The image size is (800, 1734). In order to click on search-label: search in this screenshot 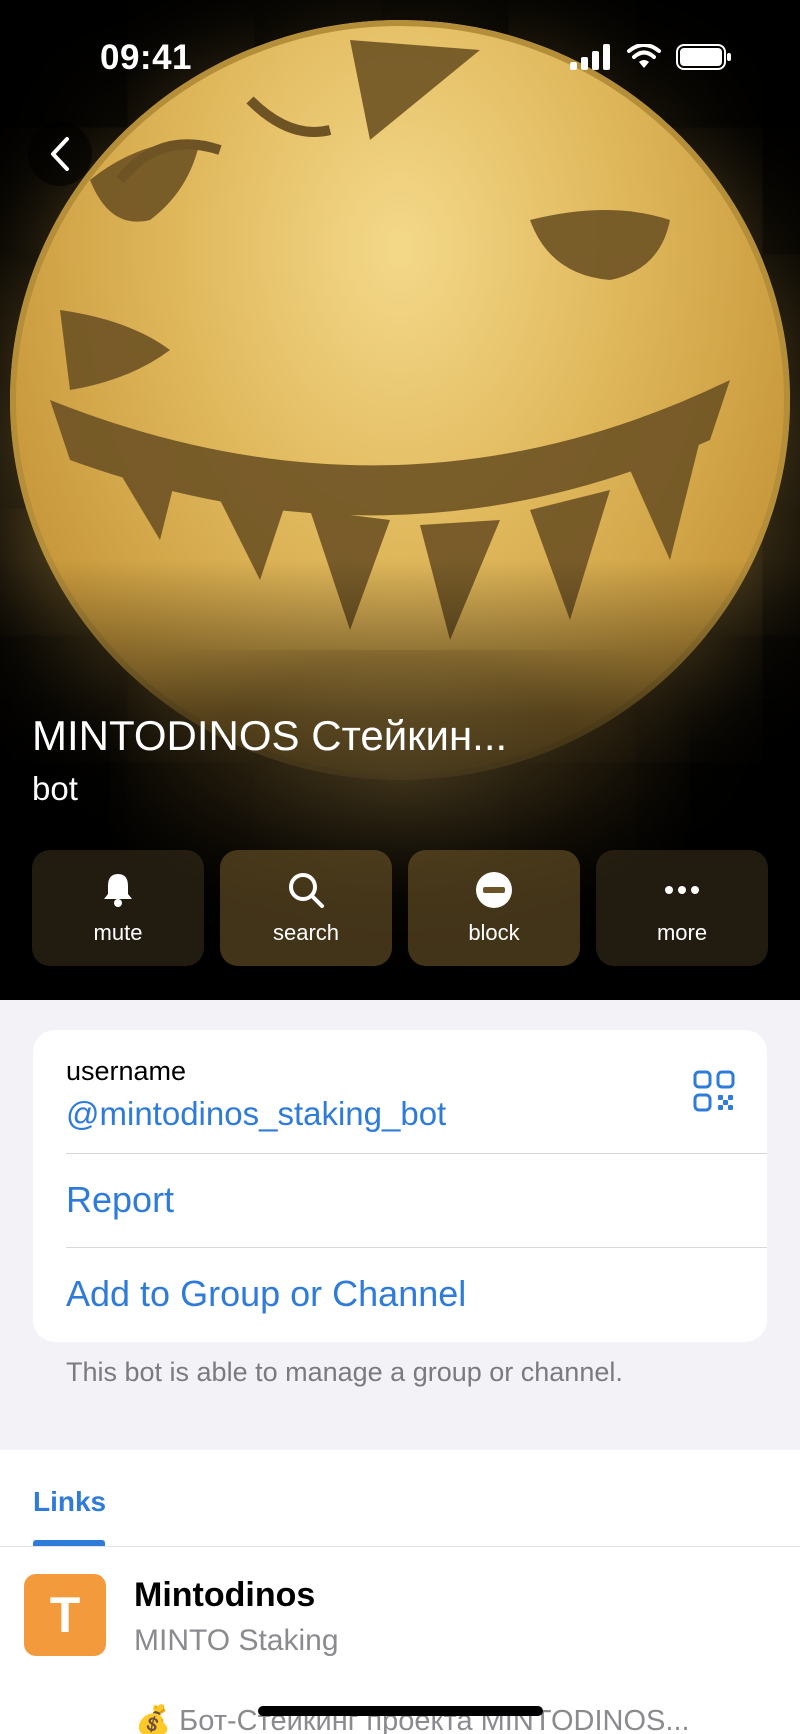, I will do `click(306, 932)`.